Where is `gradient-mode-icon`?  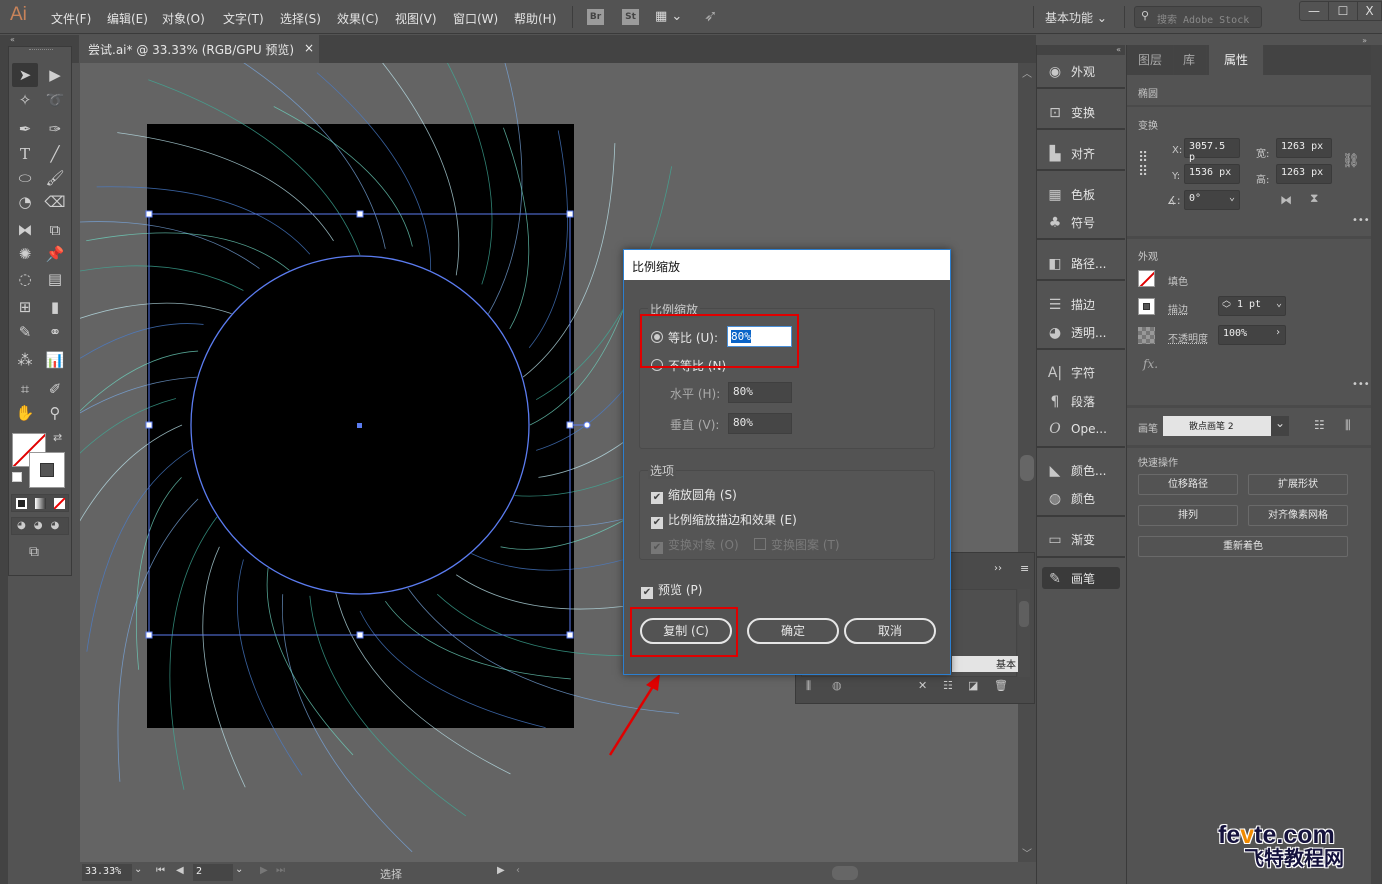 gradient-mode-icon is located at coordinates (40, 503).